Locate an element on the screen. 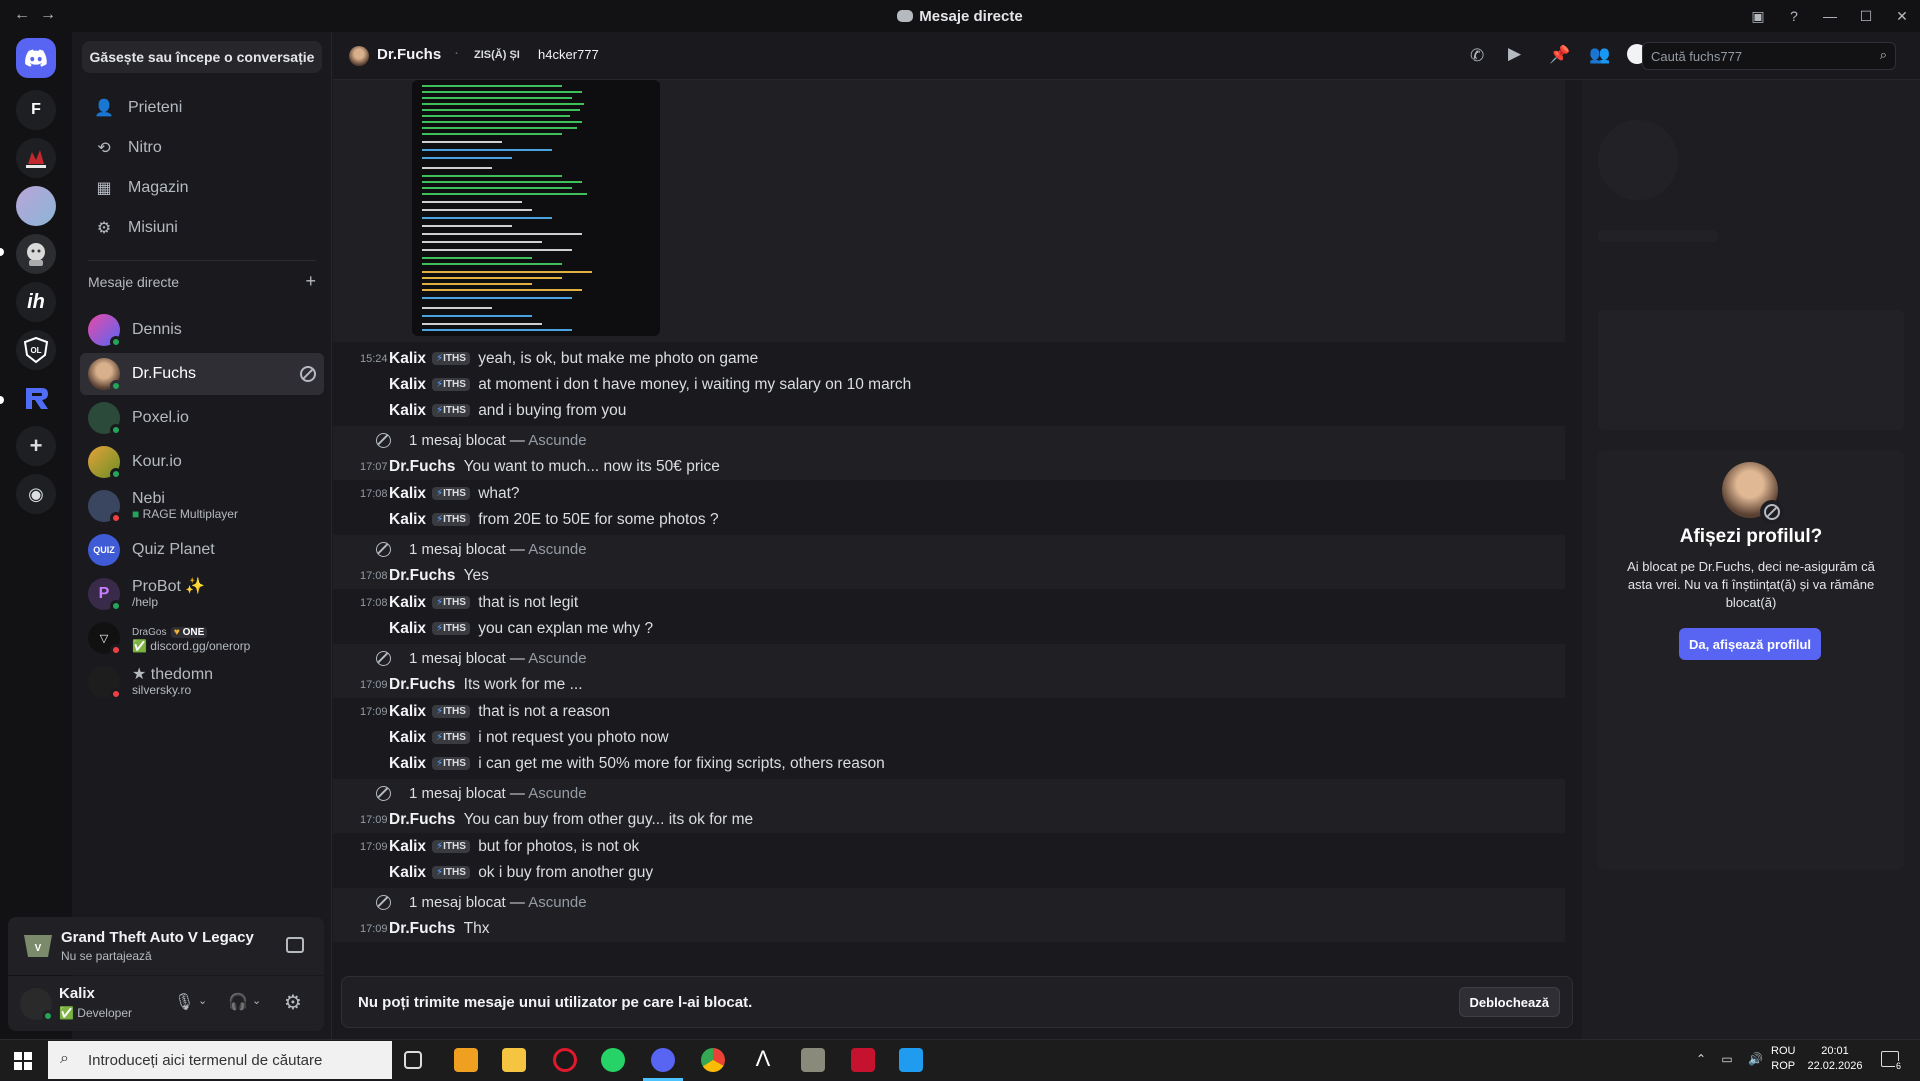 The width and height of the screenshot is (1920, 1081). help-icon: ? is located at coordinates (1794, 16).